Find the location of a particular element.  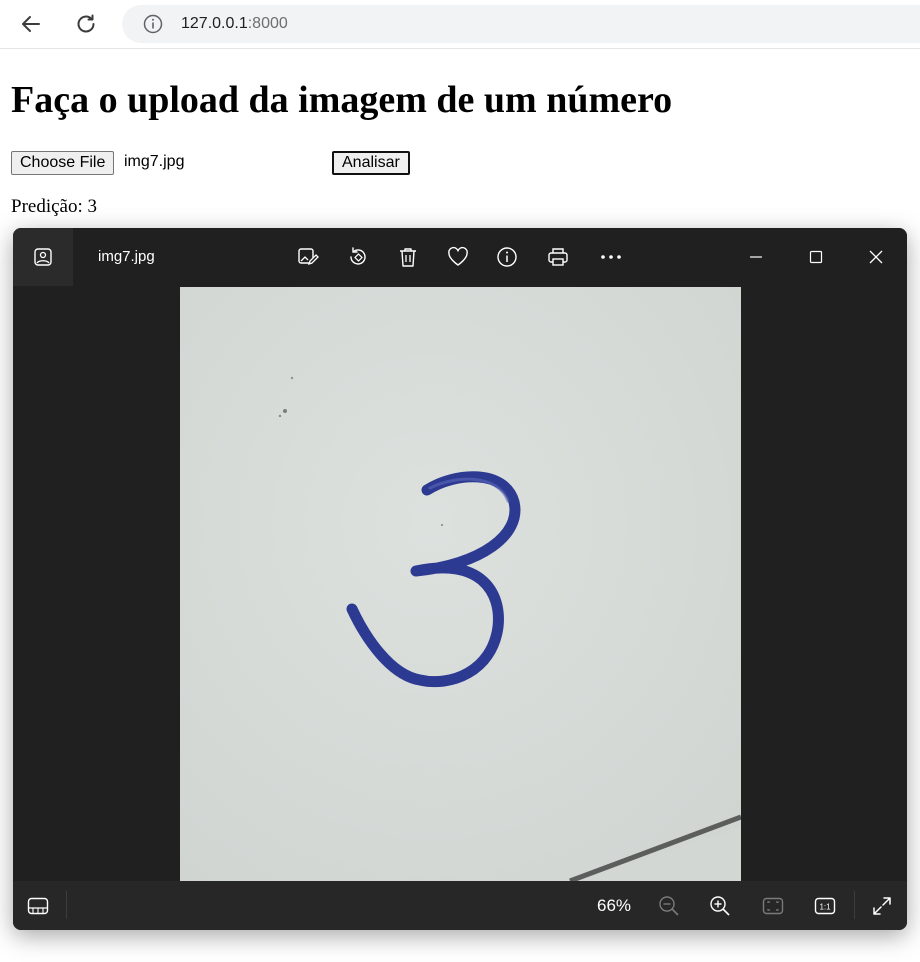

actual-size-icon: 1:1 is located at coordinates (825, 906).